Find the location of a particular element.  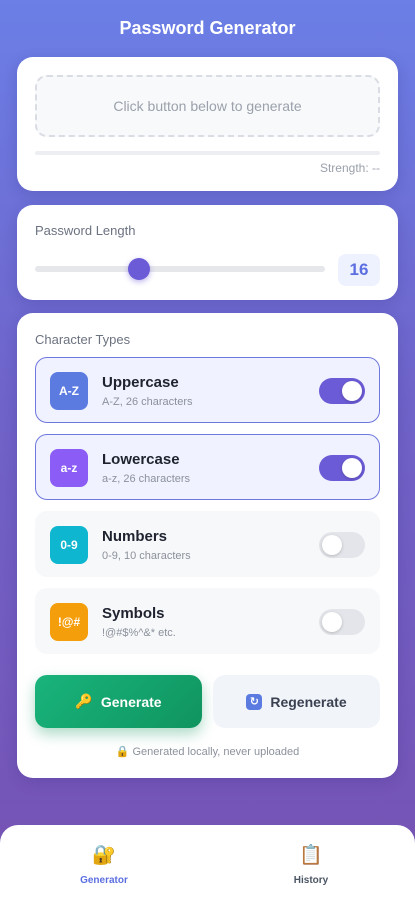

nav-item-history: 📋 History is located at coordinates (311, 865).